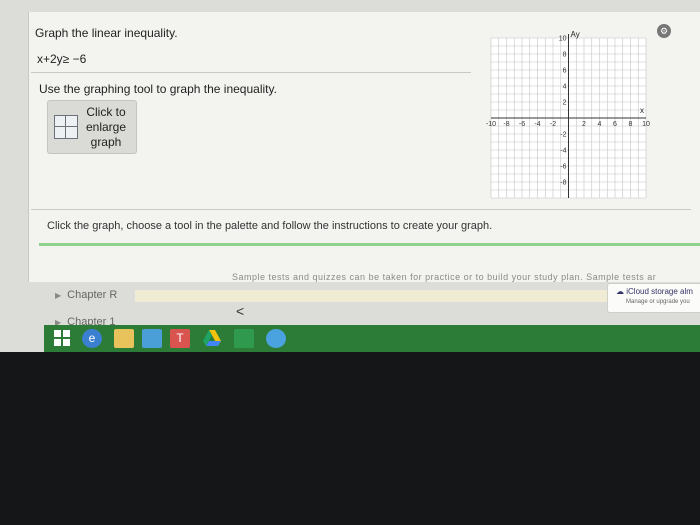 The height and width of the screenshot is (525, 700). I want to click on y-tick-label: -2, so click(563, 135).